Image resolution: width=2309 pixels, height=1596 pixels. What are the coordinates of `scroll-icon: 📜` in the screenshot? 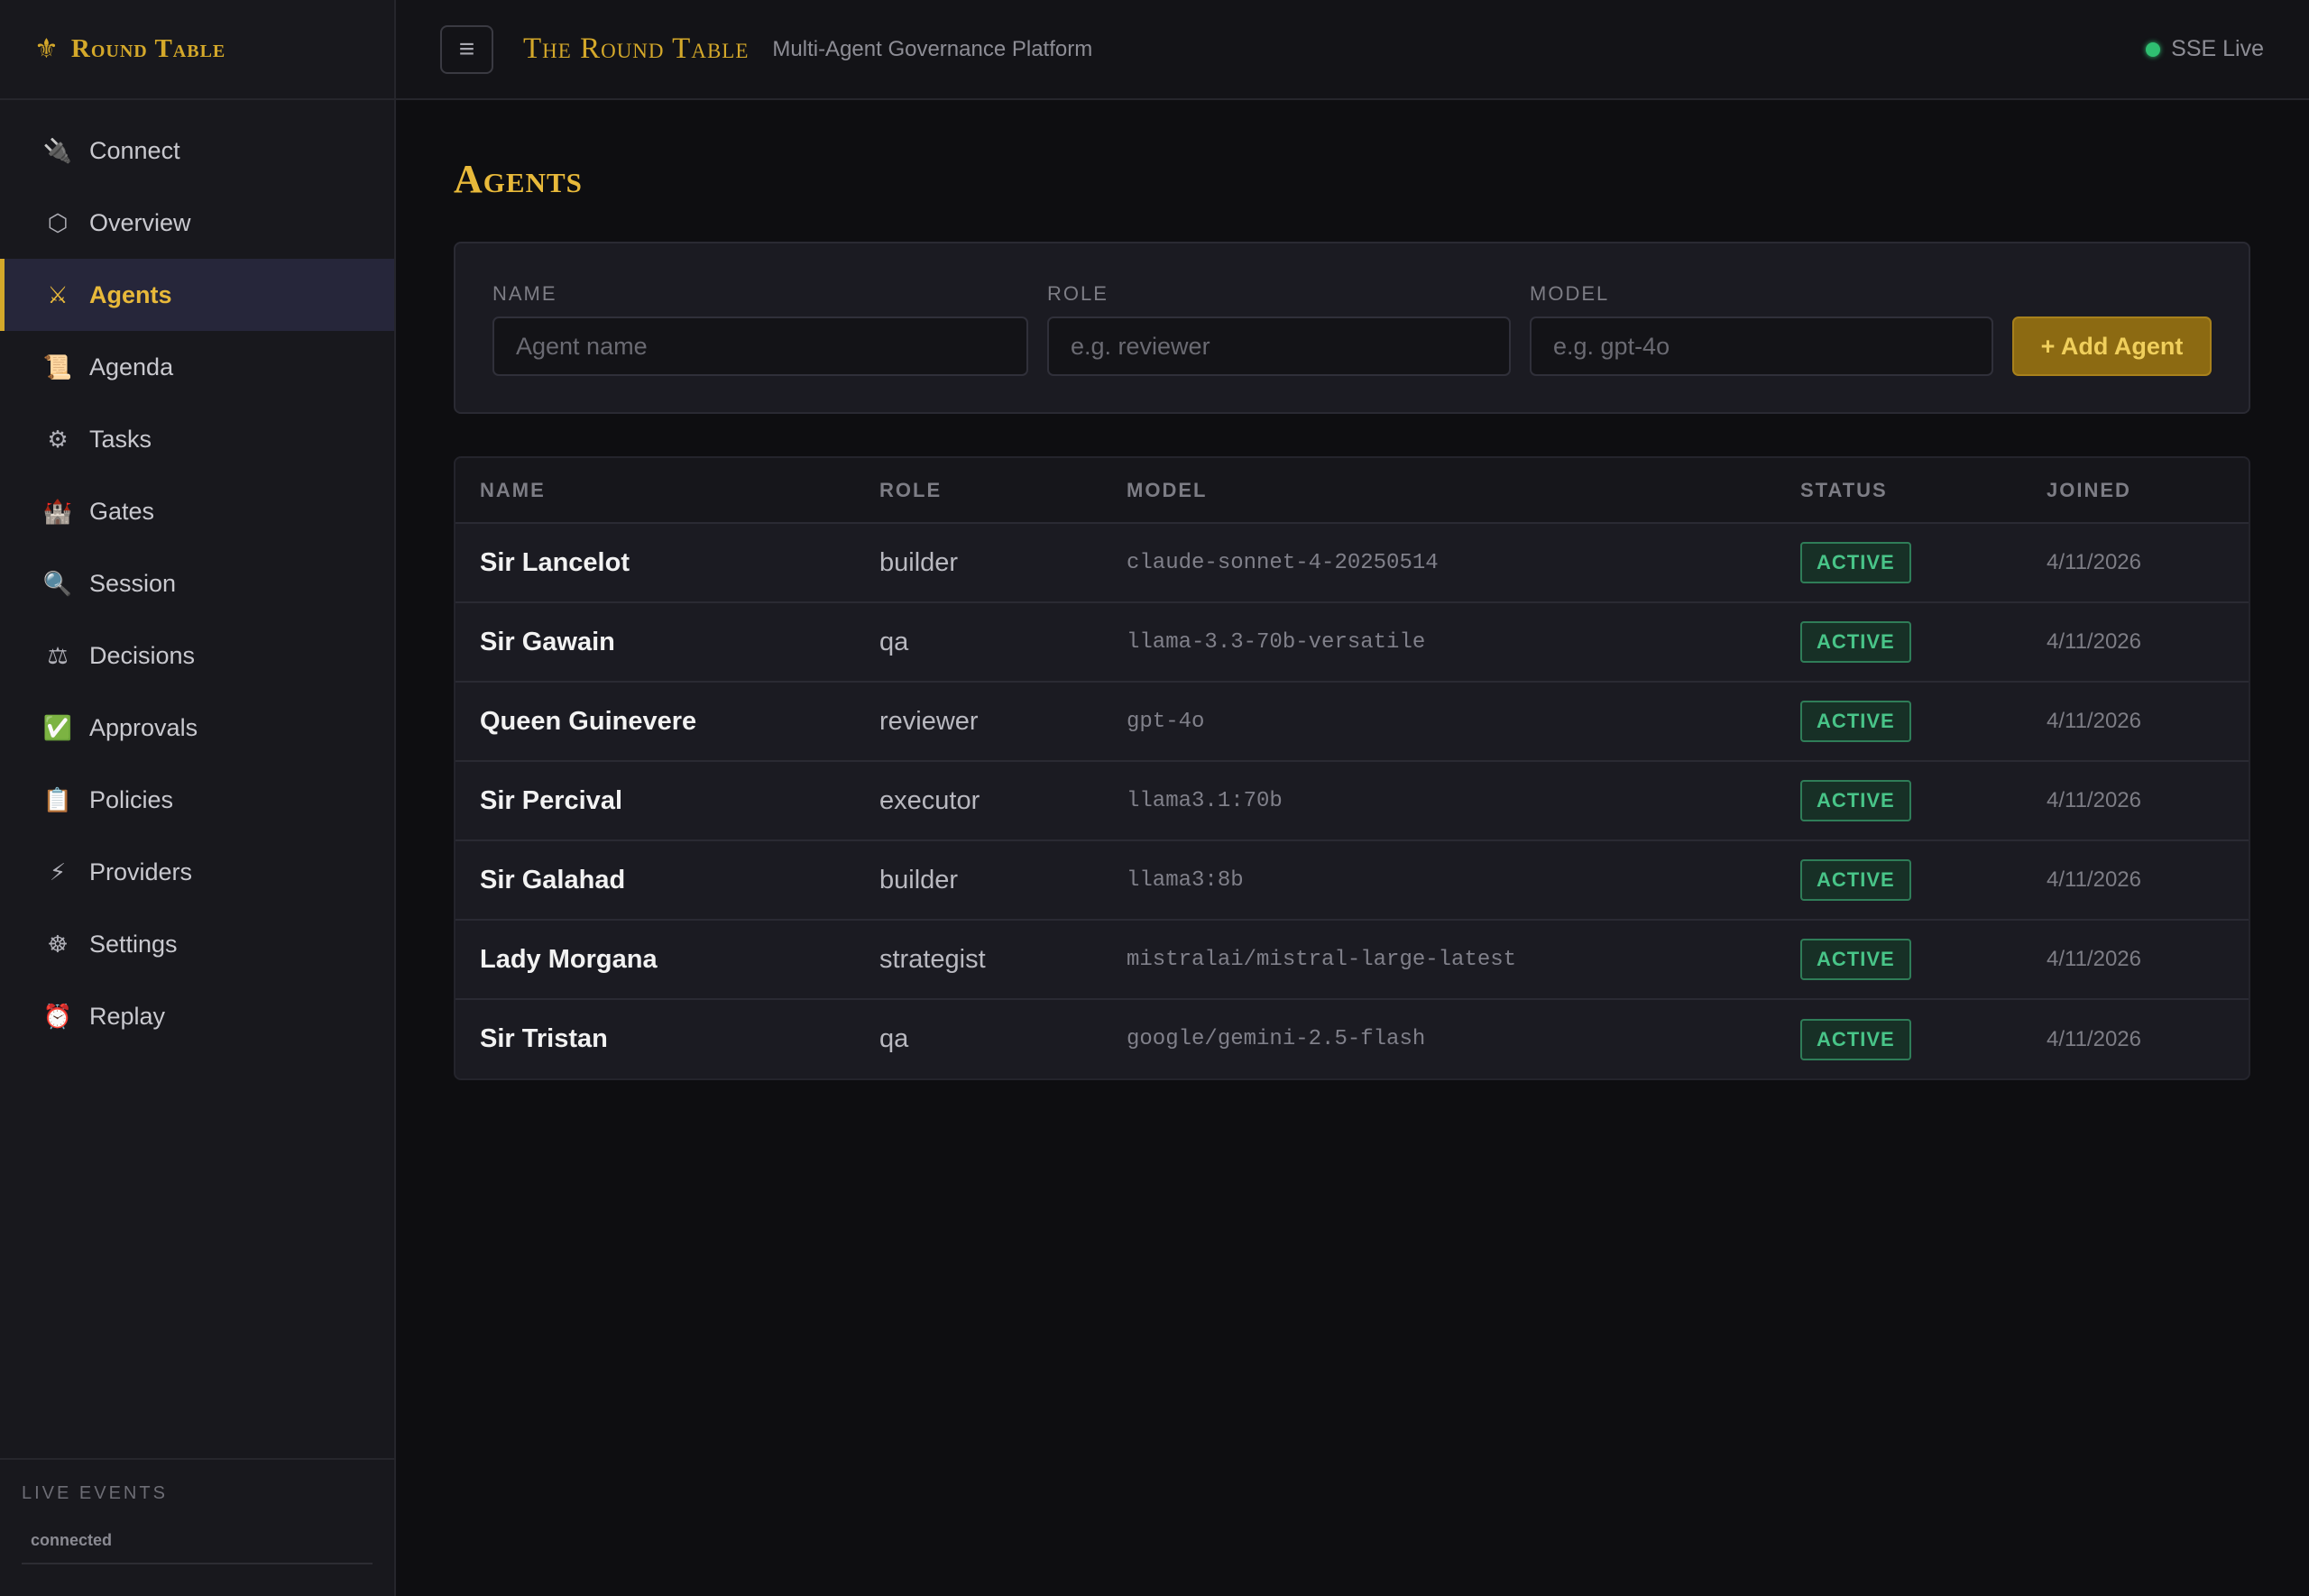 It's located at (58, 367).